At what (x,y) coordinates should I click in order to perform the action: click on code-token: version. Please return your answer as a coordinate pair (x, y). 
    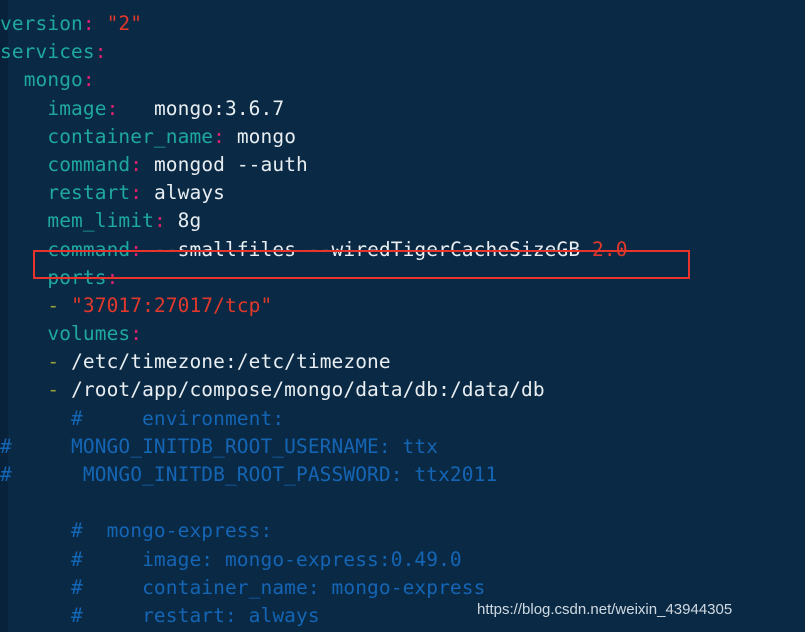
    Looking at the image, I should click on (41, 23).